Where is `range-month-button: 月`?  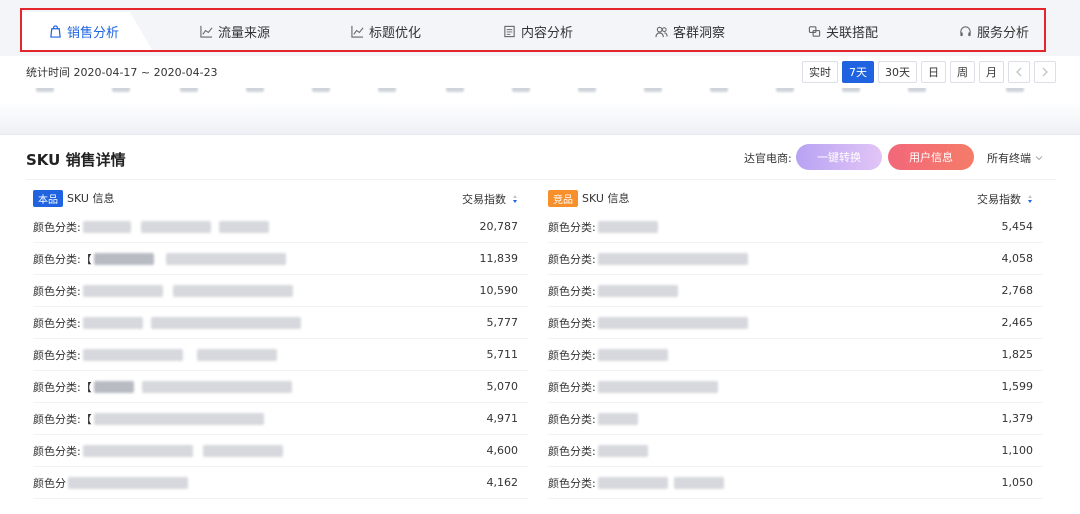
range-month-button: 月 is located at coordinates (991, 72).